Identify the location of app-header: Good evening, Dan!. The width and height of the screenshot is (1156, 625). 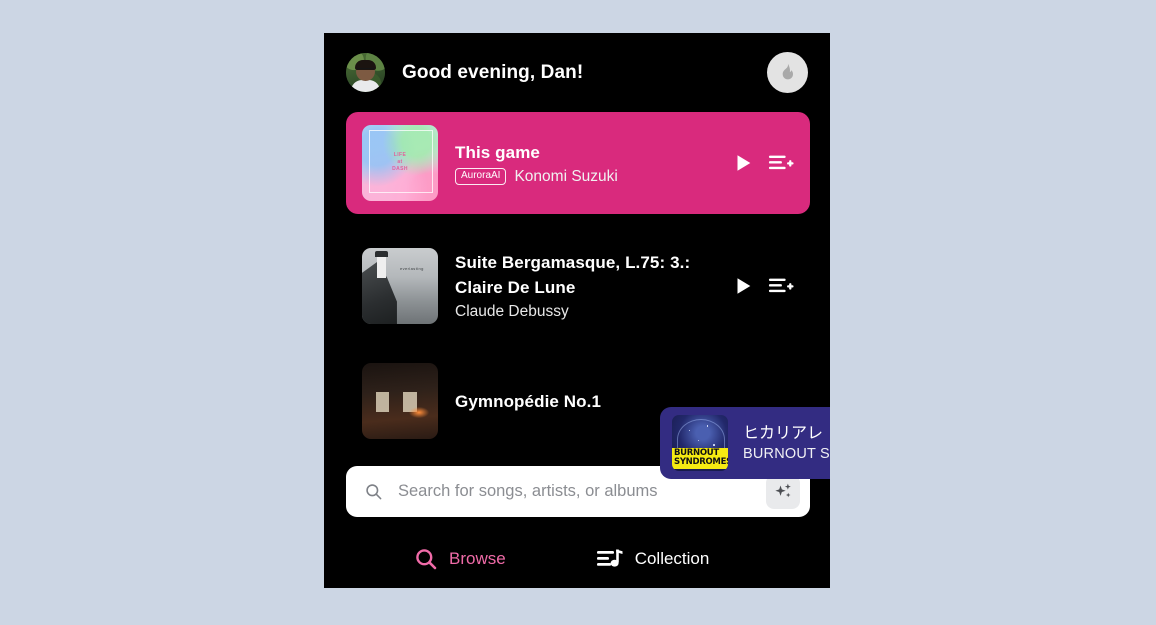
(577, 72).